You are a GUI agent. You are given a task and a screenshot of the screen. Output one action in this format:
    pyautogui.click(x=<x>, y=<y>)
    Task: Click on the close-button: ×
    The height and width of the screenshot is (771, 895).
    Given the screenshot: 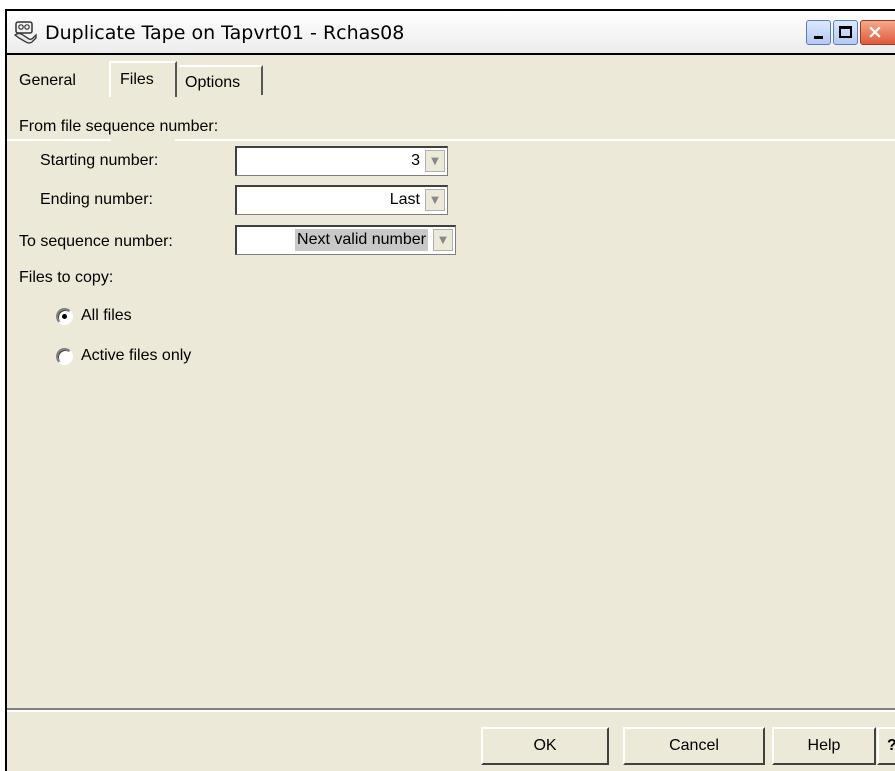 What is the action you would take?
    pyautogui.click(x=877, y=32)
    